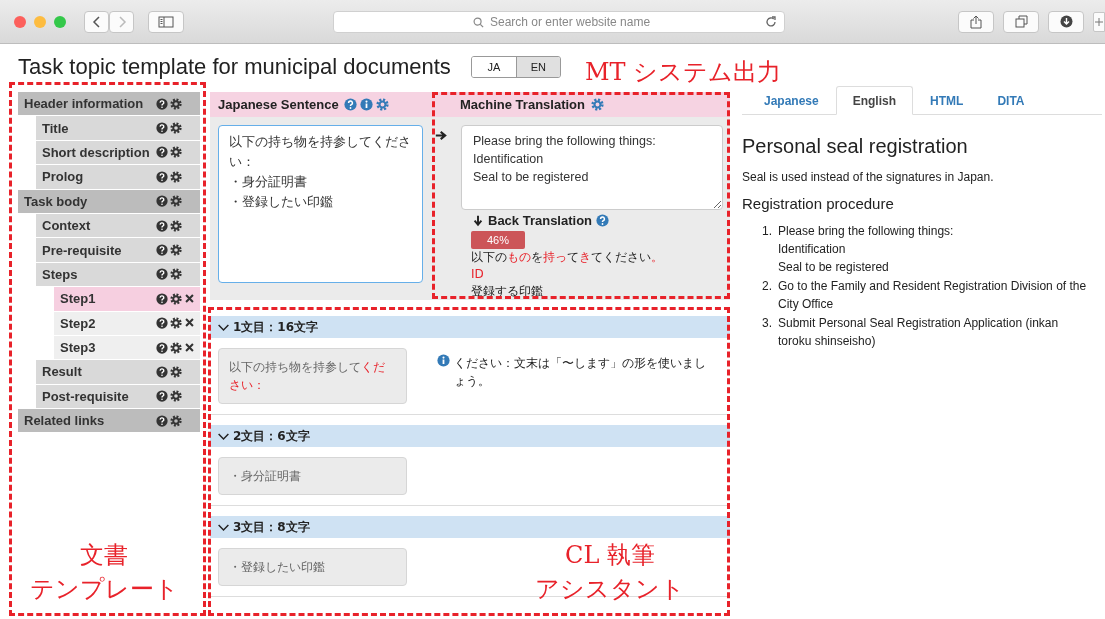 This screenshot has height=619, width=1105. What do you see at coordinates (683, 72) in the screenshot?
I see `annotation-label: MT システム出力` at bounding box center [683, 72].